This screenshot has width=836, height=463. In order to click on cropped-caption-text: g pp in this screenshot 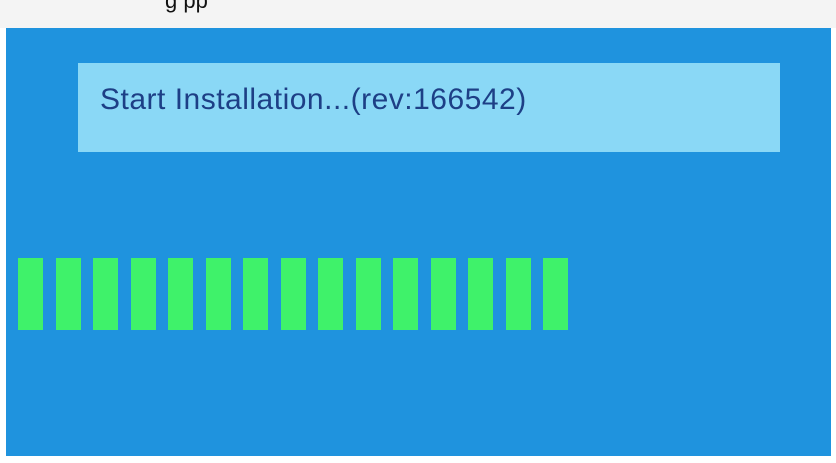, I will do `click(186, 6)`.